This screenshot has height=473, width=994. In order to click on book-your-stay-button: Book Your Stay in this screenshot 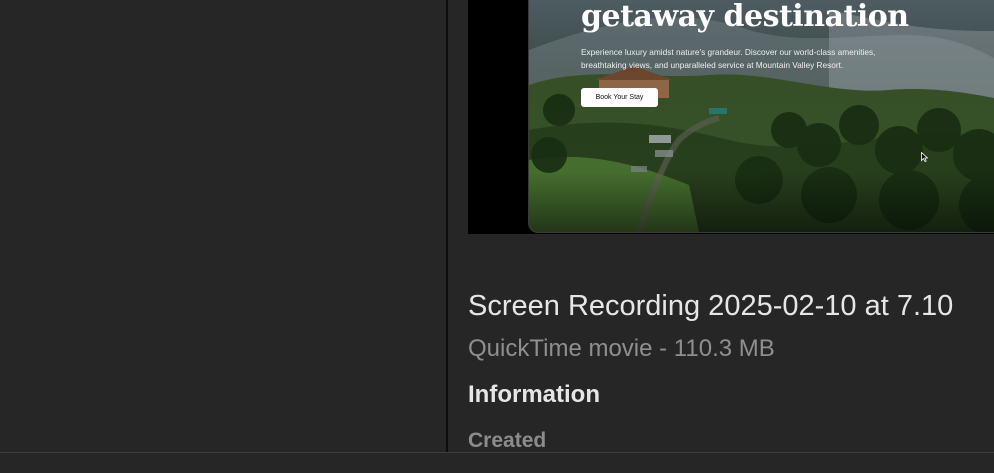, I will do `click(619, 97)`.